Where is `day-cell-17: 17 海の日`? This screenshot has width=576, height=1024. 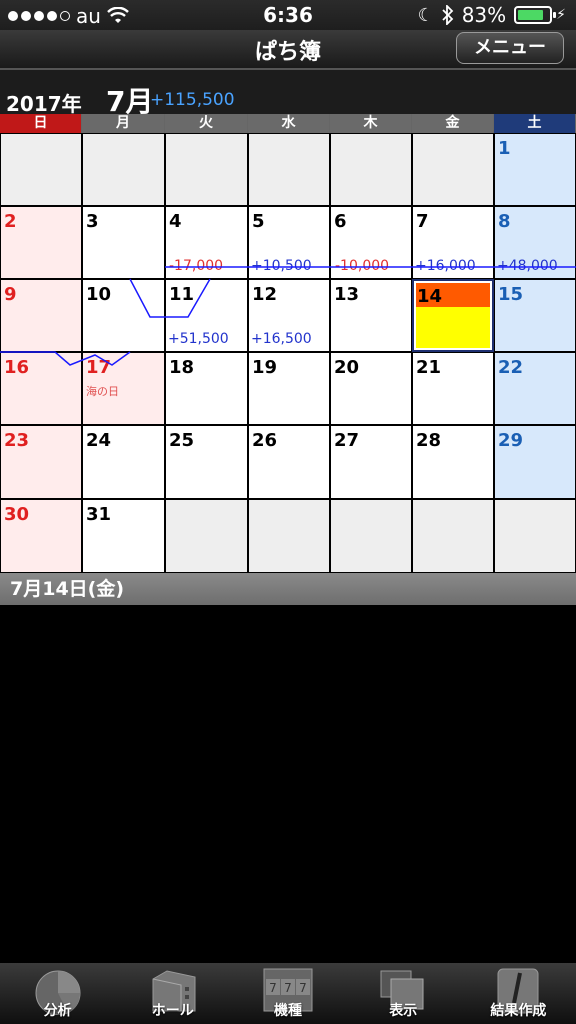
day-cell-17: 17 海の日 is located at coordinates (123, 388).